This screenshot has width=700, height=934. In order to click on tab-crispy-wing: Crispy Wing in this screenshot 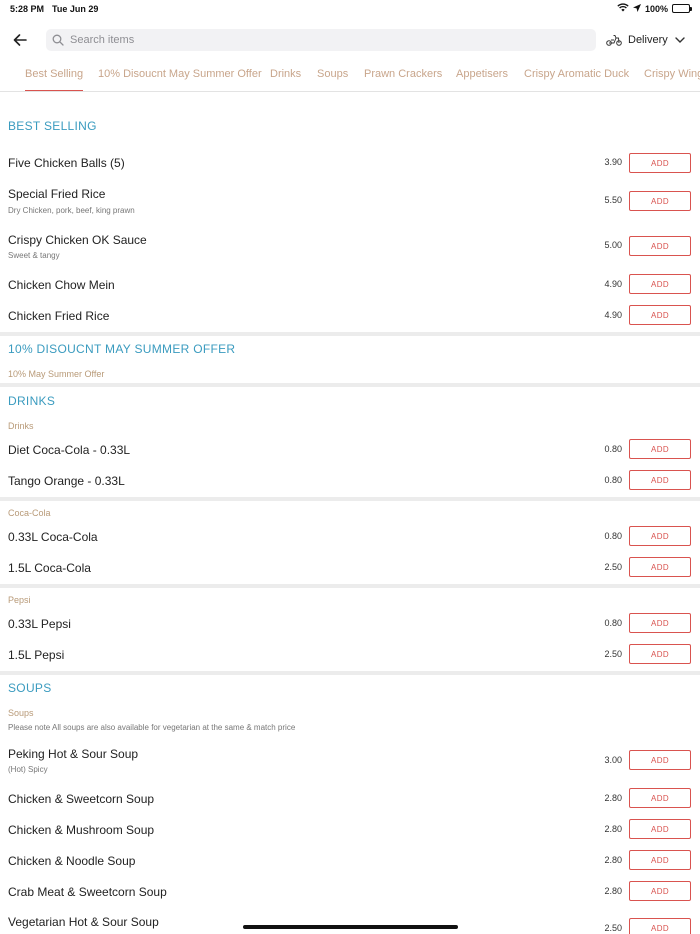, I will do `click(672, 79)`.